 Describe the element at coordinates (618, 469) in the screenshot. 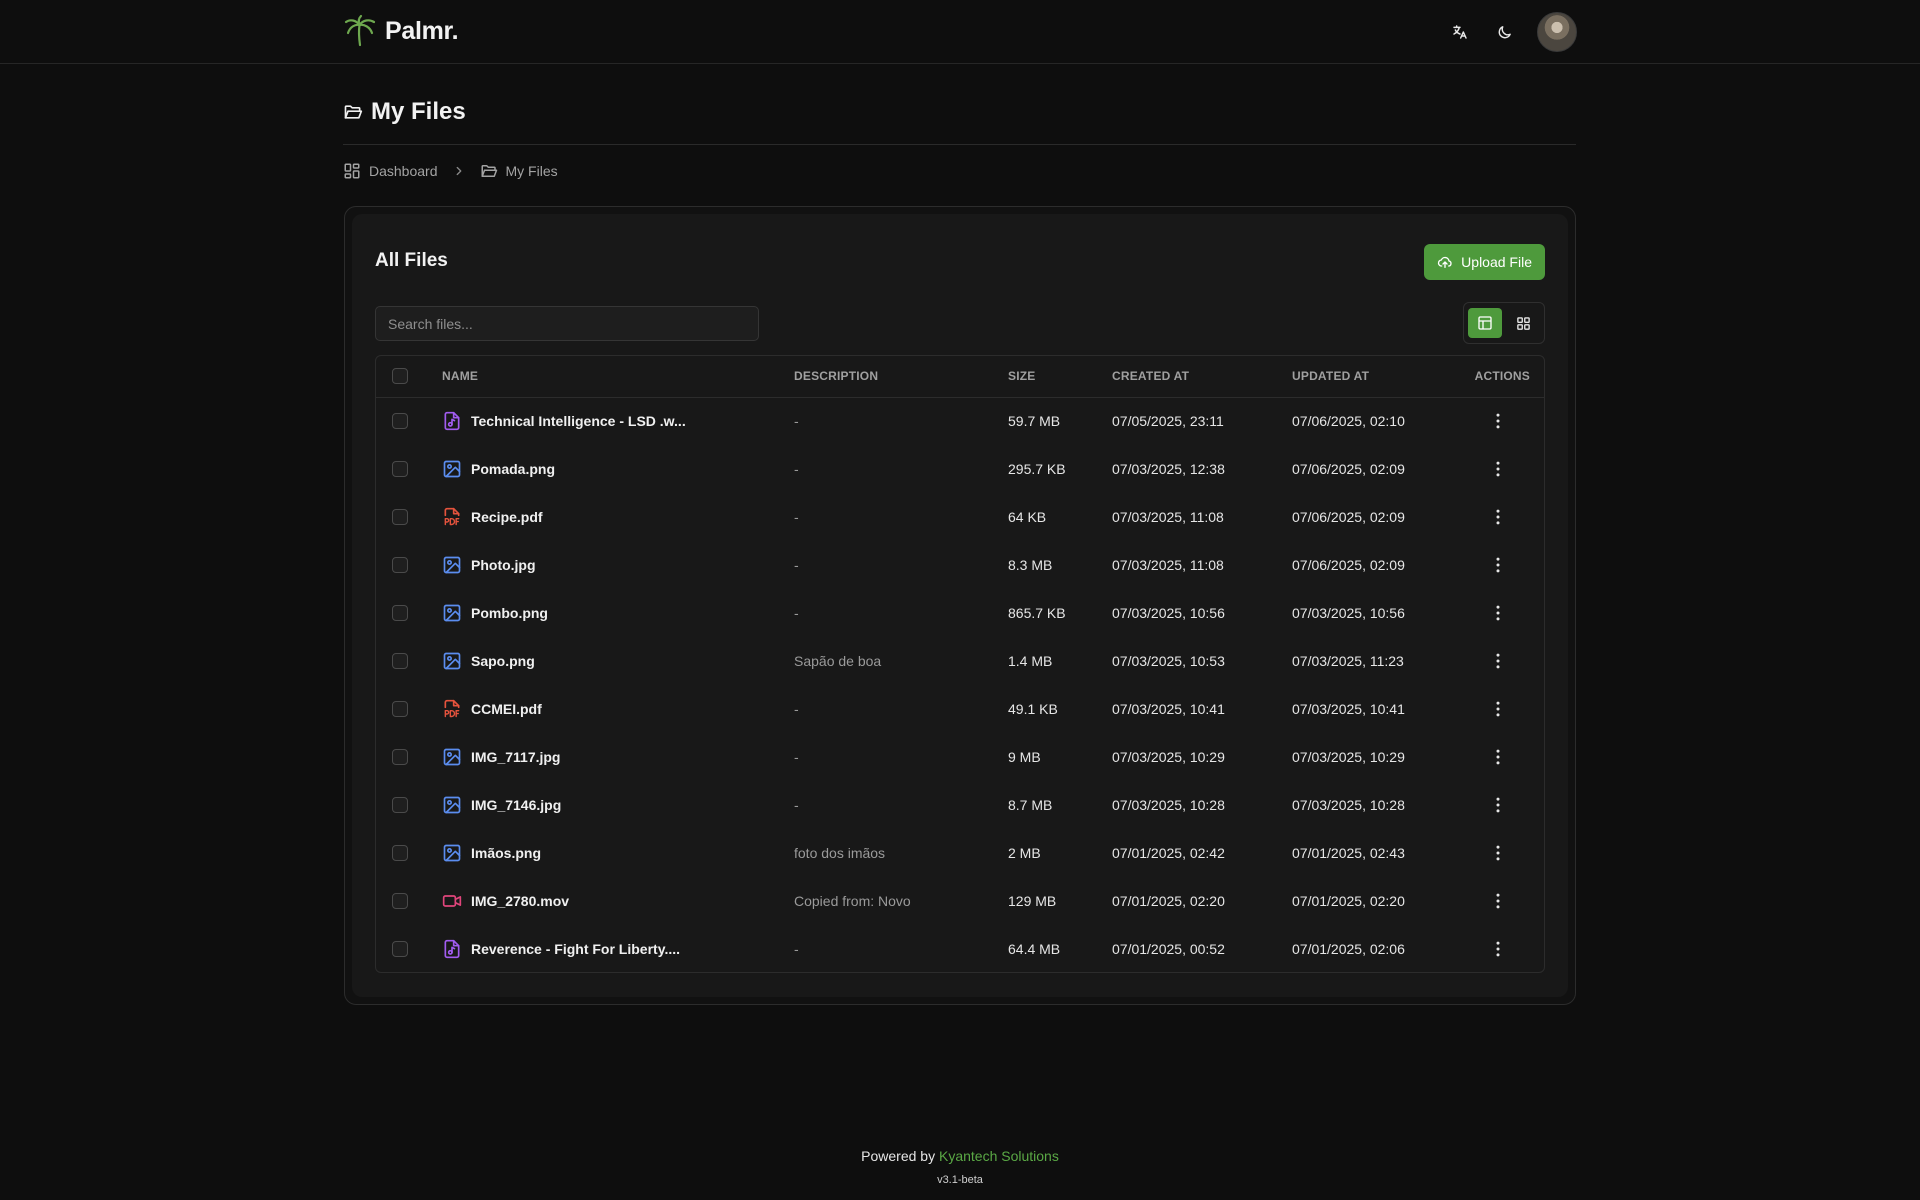

I see `file-name-cell: Pomada.png` at that location.